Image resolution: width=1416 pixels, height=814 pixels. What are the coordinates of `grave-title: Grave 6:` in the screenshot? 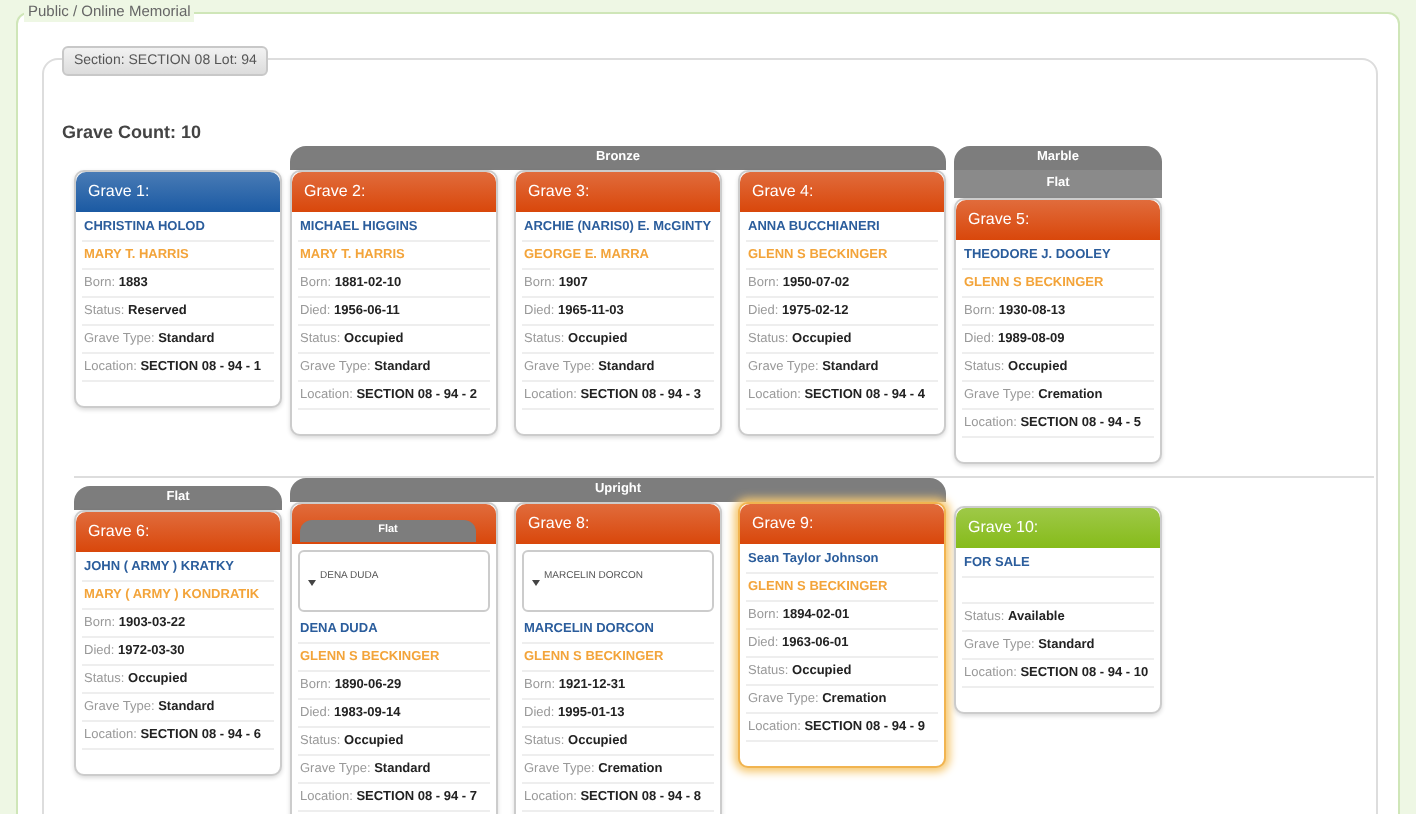 It's located at (178, 532).